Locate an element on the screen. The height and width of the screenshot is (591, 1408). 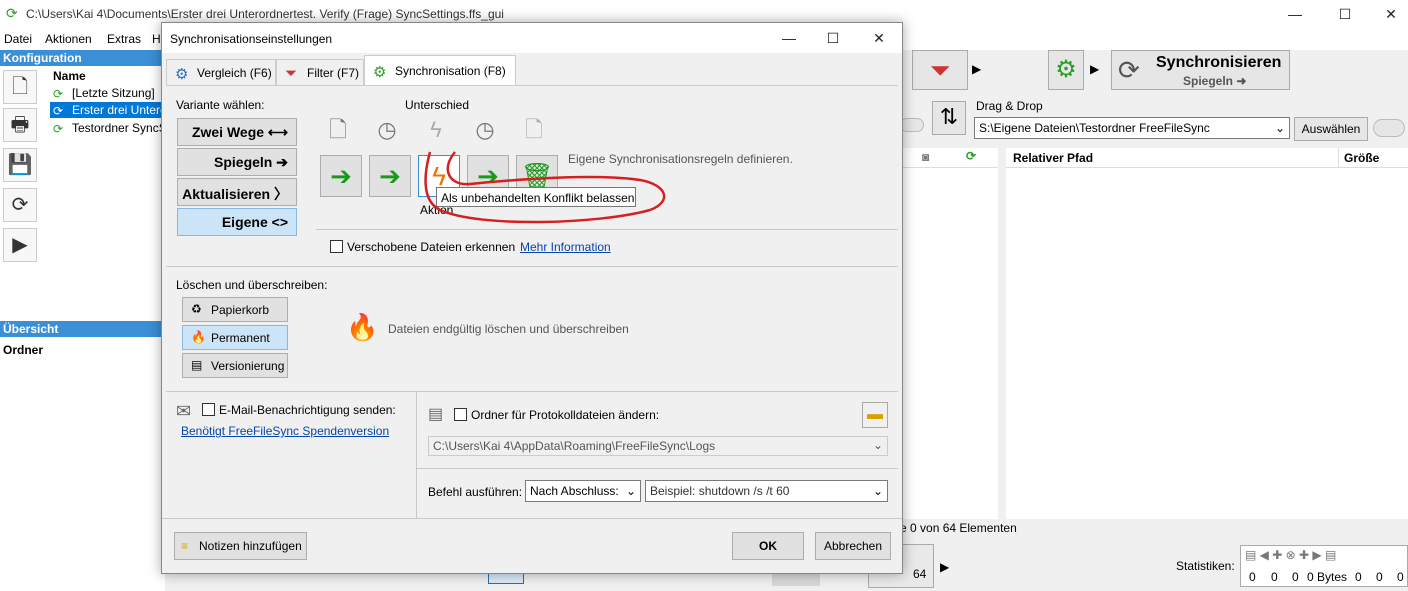
swap-icon: ⇅ is located at coordinates (949, 116).